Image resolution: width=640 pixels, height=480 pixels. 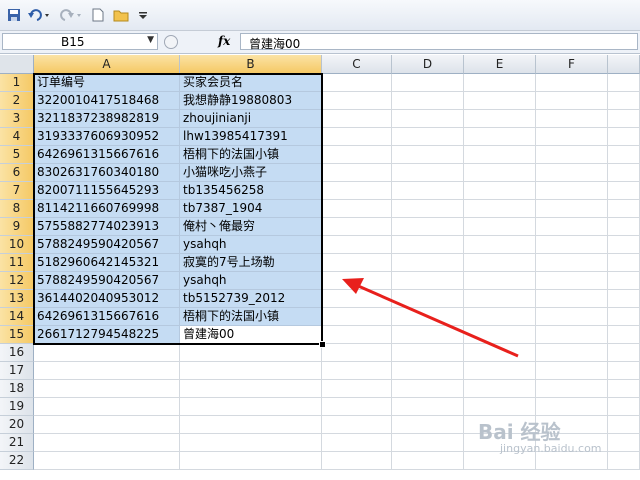 I want to click on watermark: Bai 经验, so click(x=519, y=432).